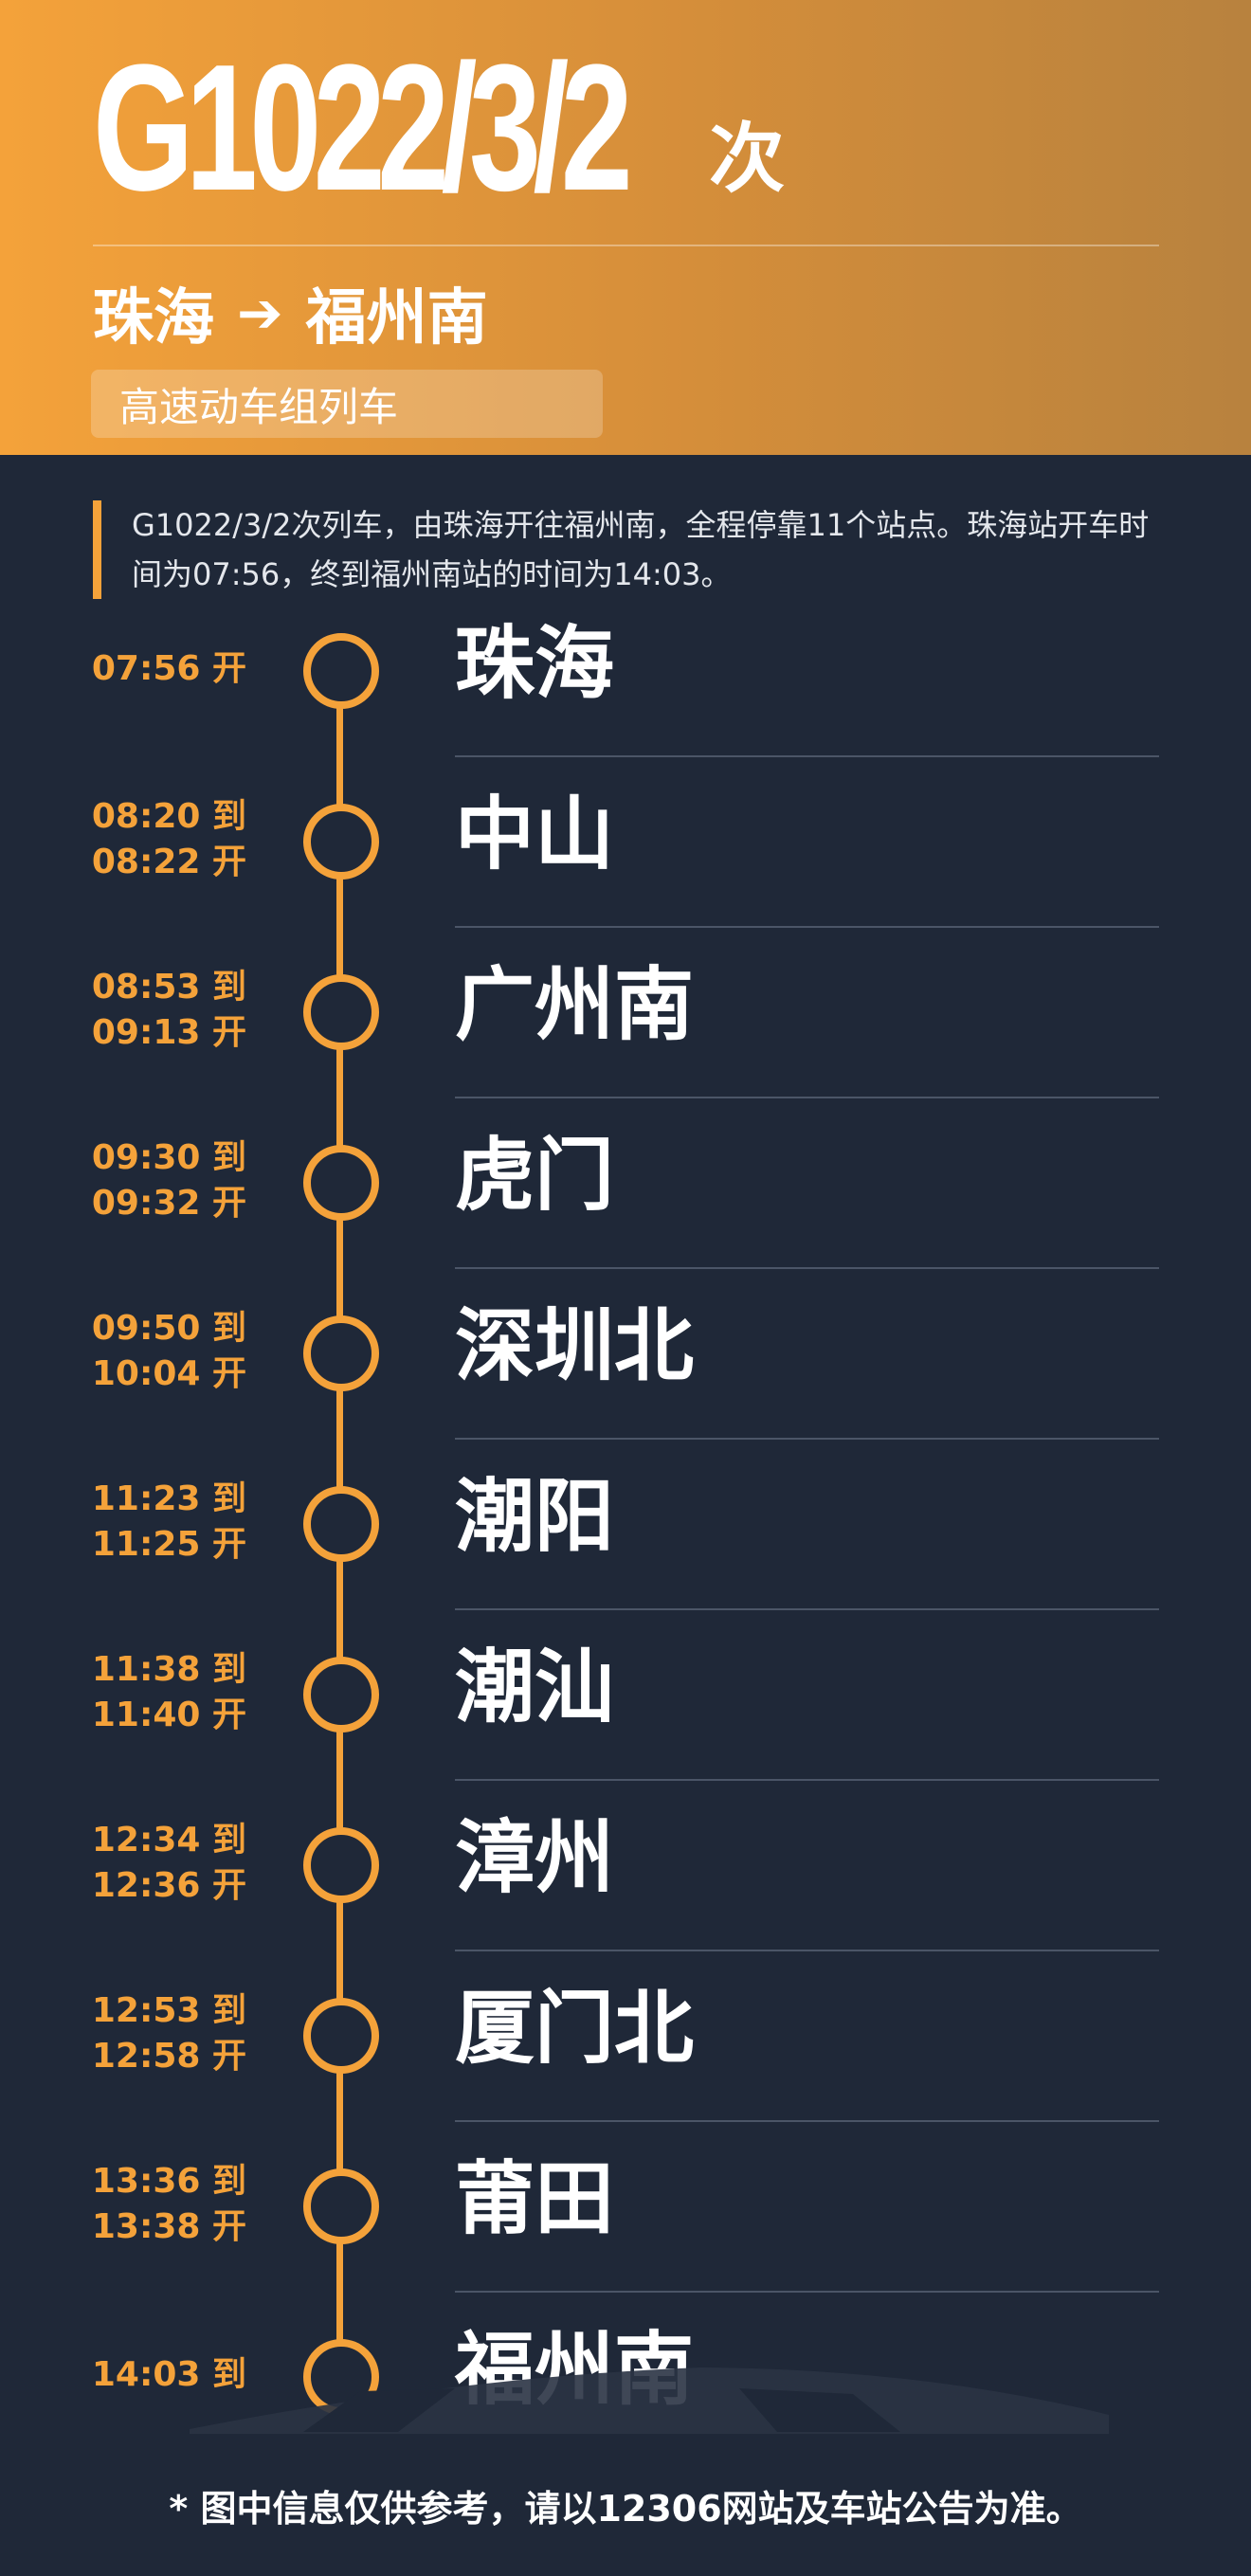 This screenshot has width=1251, height=2576. I want to click on station-name: 广州南, so click(575, 1005).